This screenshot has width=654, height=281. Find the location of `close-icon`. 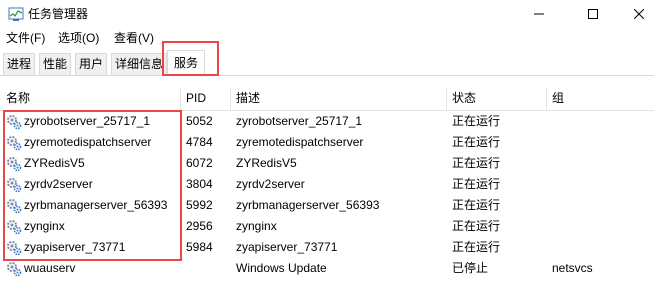

close-icon is located at coordinates (639, 14).